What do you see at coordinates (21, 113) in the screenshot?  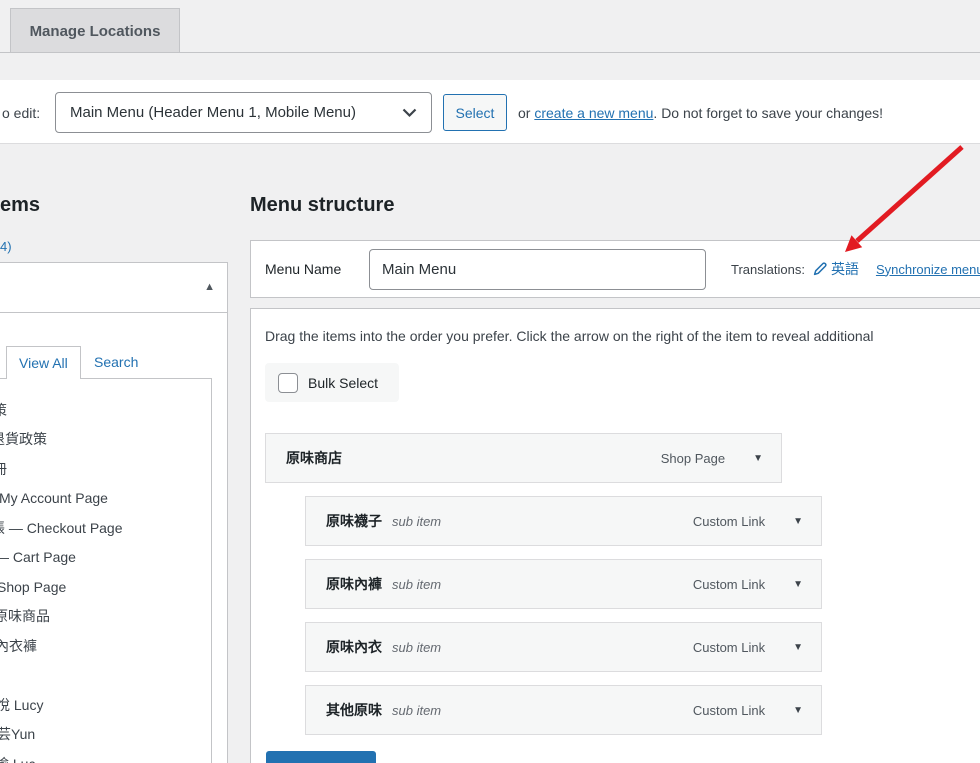 I see `select-menu-to-edit-label: o edit:` at bounding box center [21, 113].